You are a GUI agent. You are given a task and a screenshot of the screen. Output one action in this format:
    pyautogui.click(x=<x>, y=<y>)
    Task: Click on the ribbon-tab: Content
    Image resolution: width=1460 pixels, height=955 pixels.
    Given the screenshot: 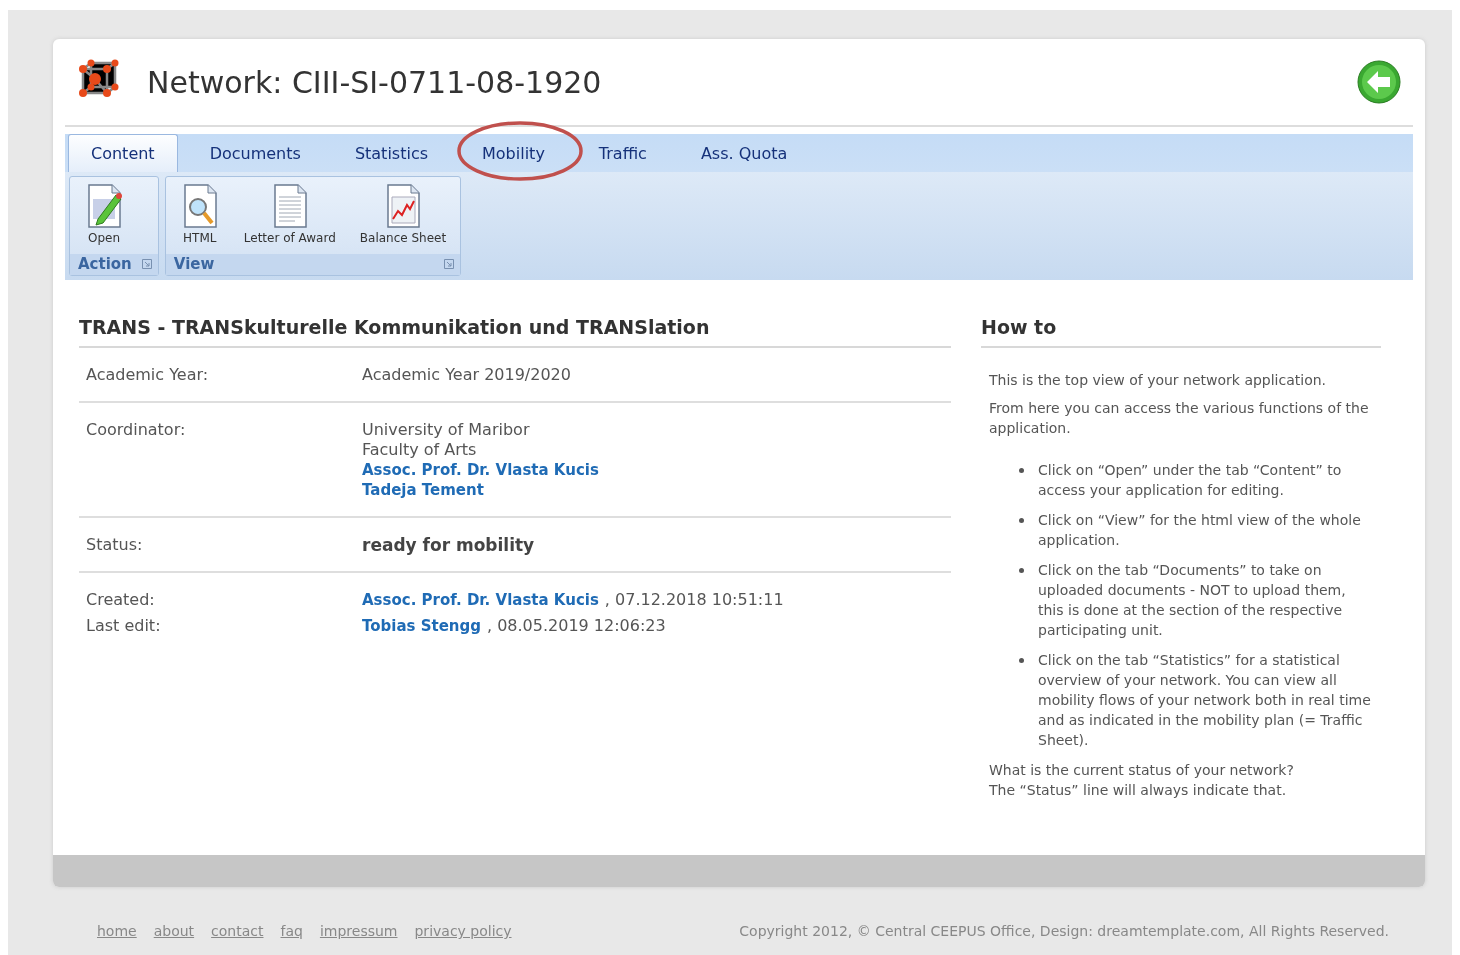 What is the action you would take?
    pyautogui.click(x=123, y=153)
    